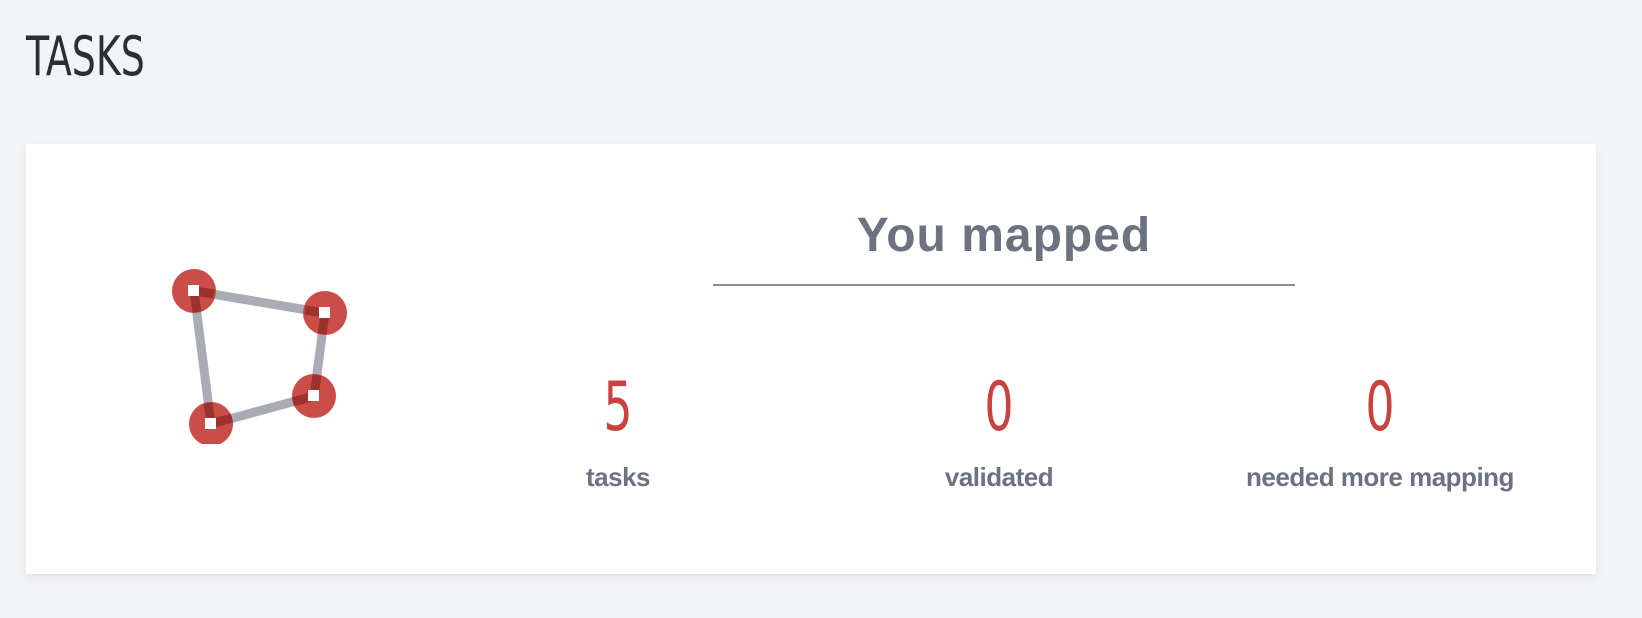 Image resolution: width=1642 pixels, height=618 pixels. I want to click on you-mapped-heading: You mapped, so click(1004, 235).